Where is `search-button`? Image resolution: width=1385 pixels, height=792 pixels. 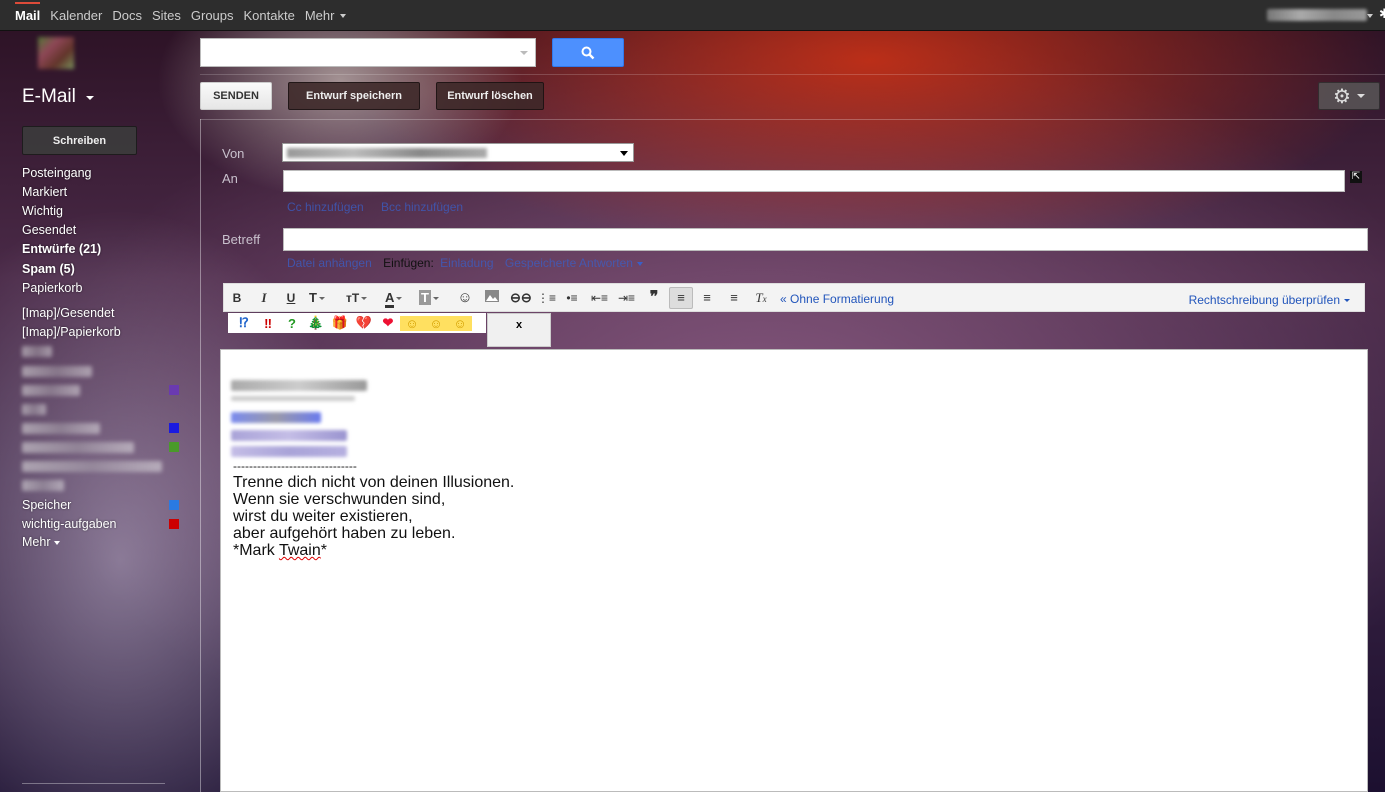 search-button is located at coordinates (588, 52).